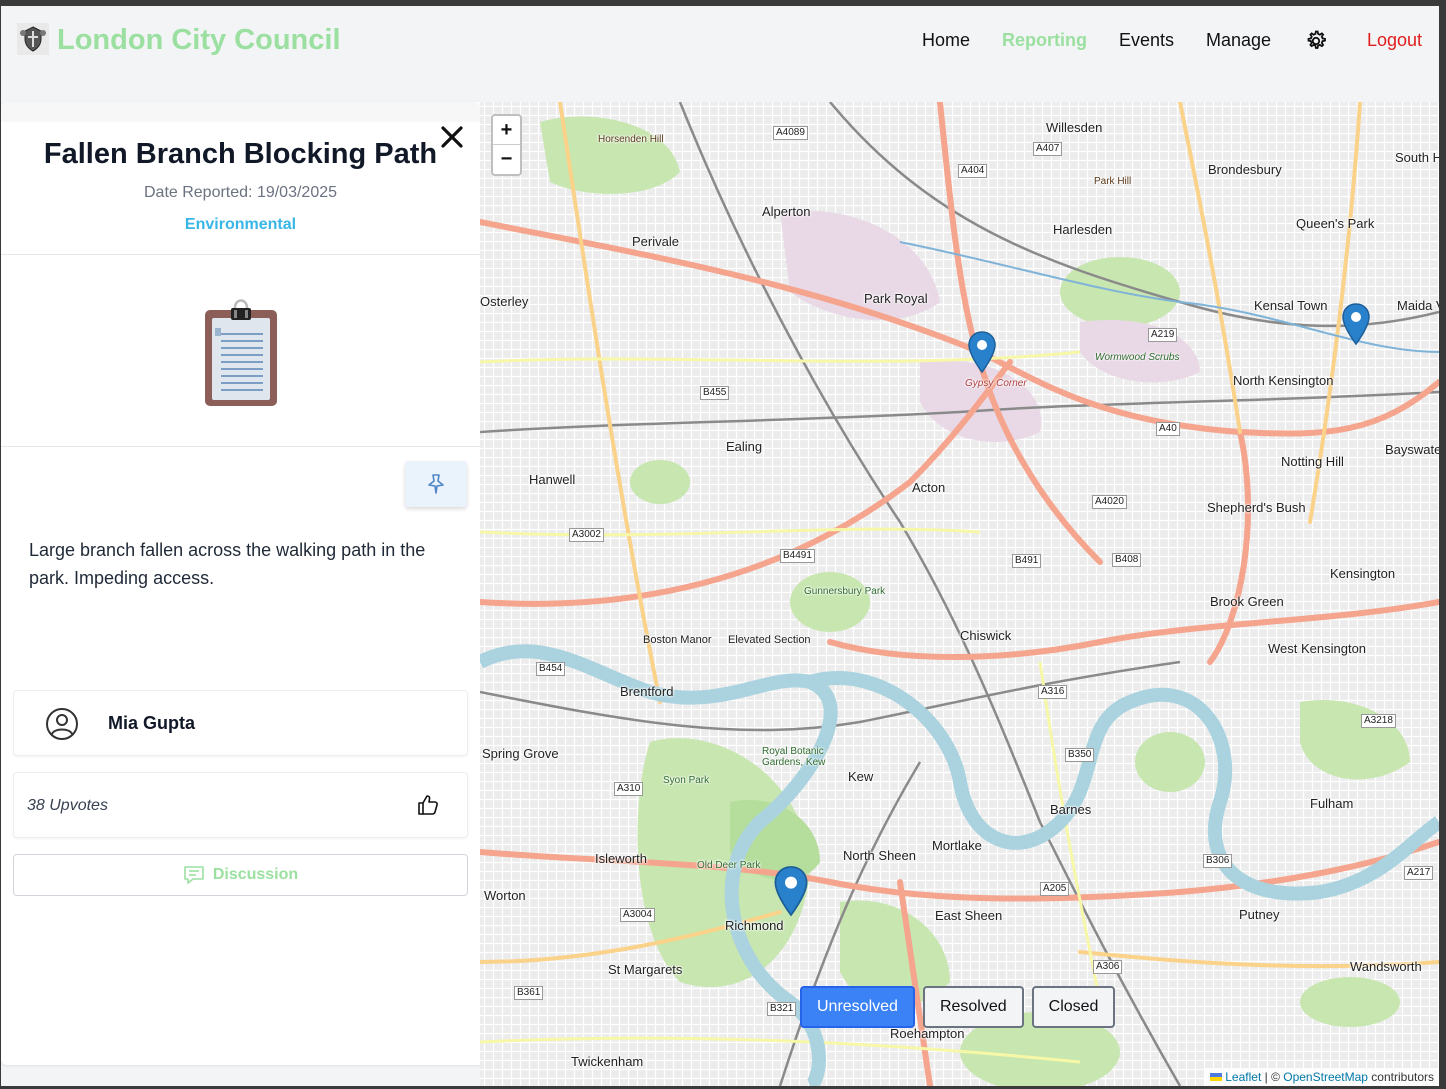 The image size is (1446, 1089). I want to click on map-place-label: Boston Manor, so click(677, 640).